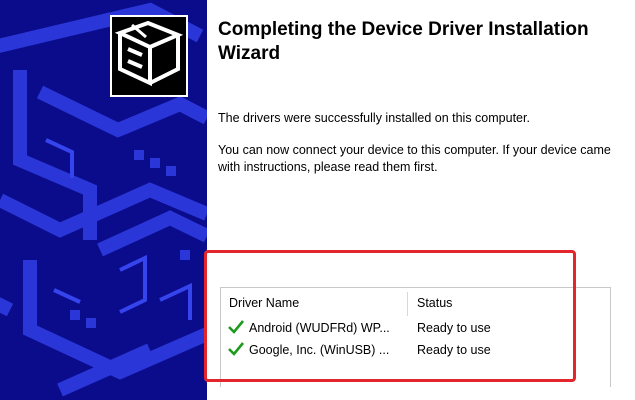  I want to click on driver-row: Google, Inc. (WinUSB) ... Ready to use, so click(415, 351).